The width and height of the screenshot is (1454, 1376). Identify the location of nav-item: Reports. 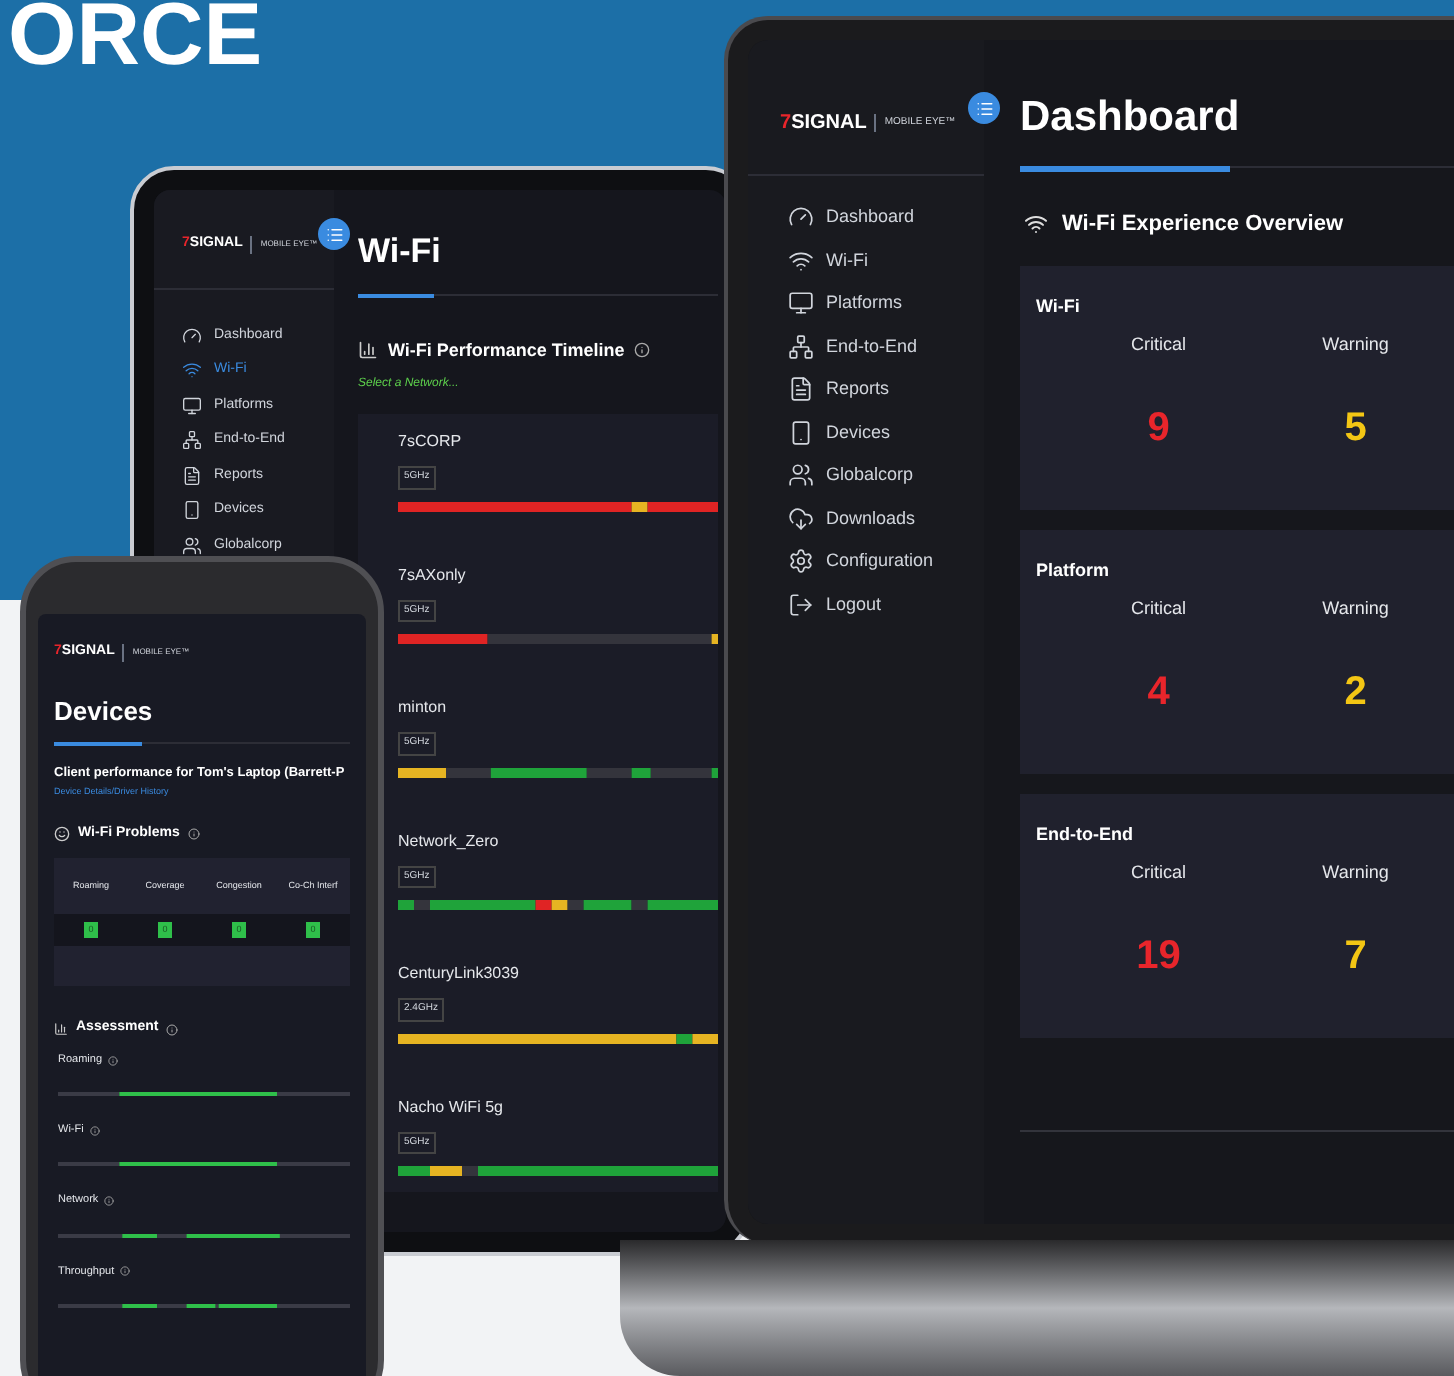
(886, 389).